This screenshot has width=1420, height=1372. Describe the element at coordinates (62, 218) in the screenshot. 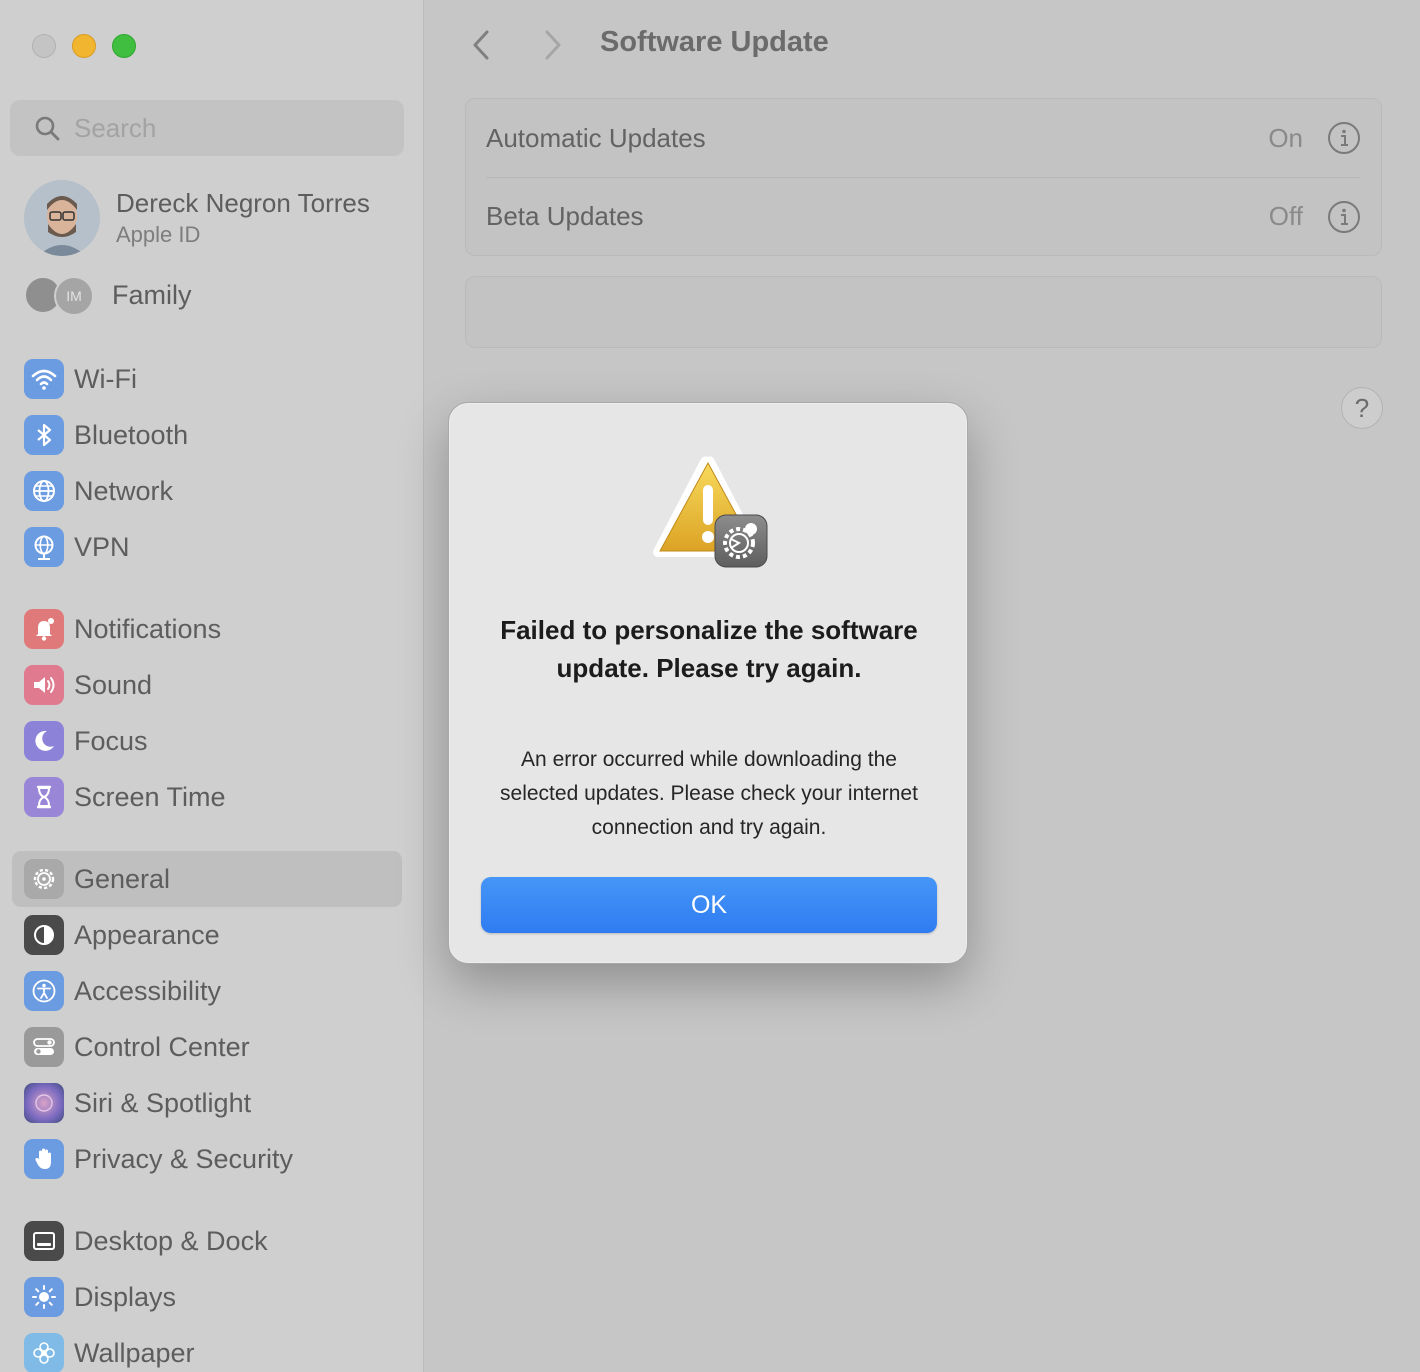

I see `avatar` at that location.